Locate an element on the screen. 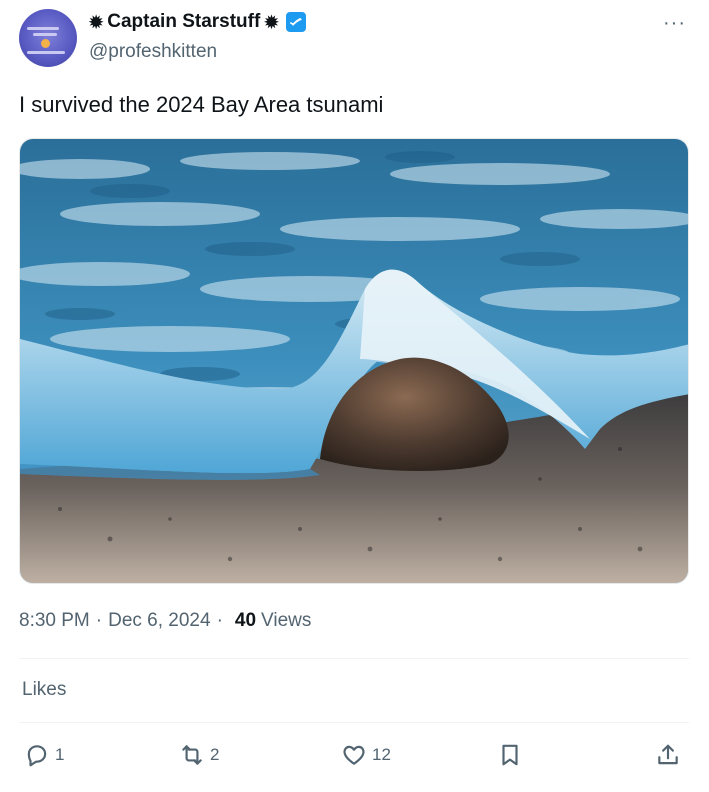  share-button is located at coordinates (668, 755).